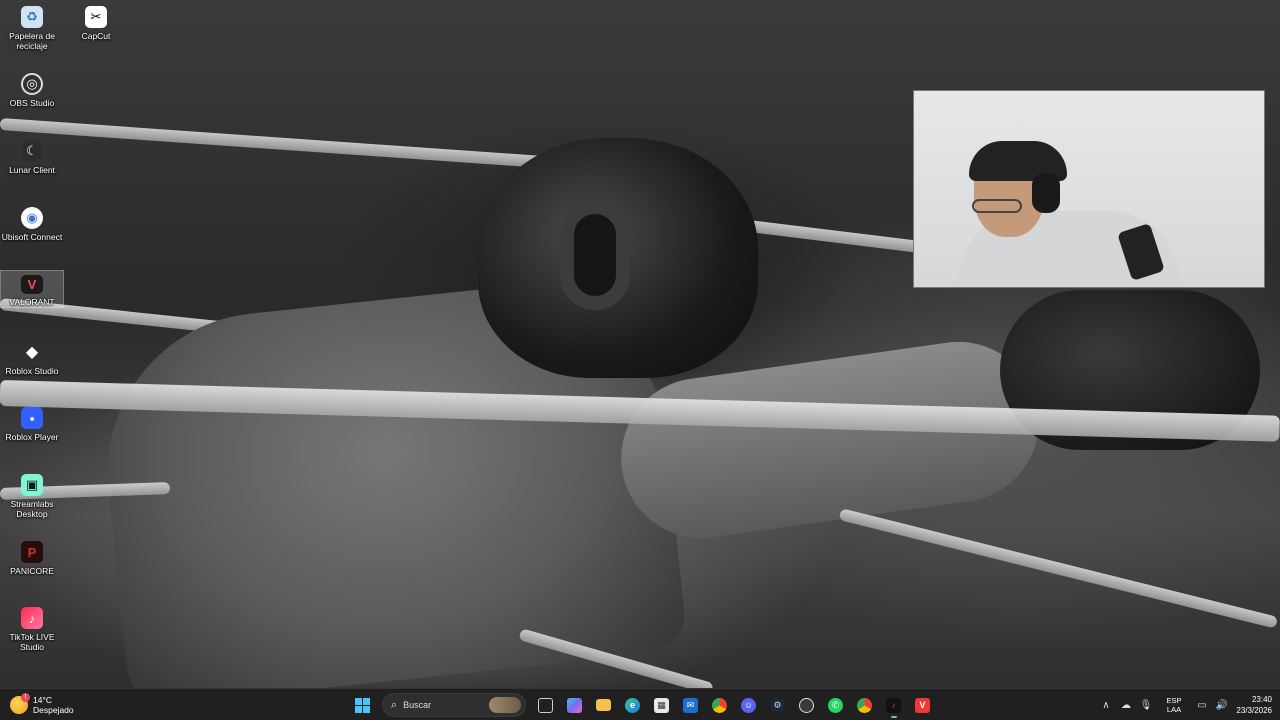 The image size is (1280, 720). I want to click on tiktok-live-studio-icon: ♪, so click(32, 618).